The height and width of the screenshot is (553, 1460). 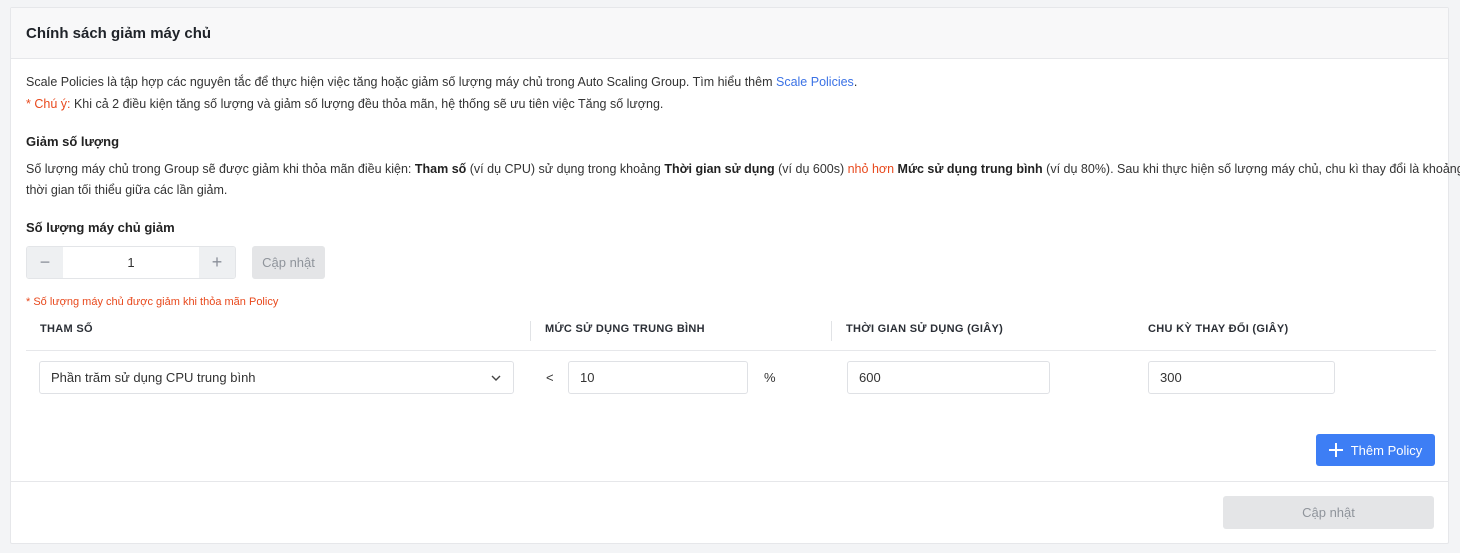 I want to click on add-policy-button: Thêm Policy, so click(x=1375, y=450).